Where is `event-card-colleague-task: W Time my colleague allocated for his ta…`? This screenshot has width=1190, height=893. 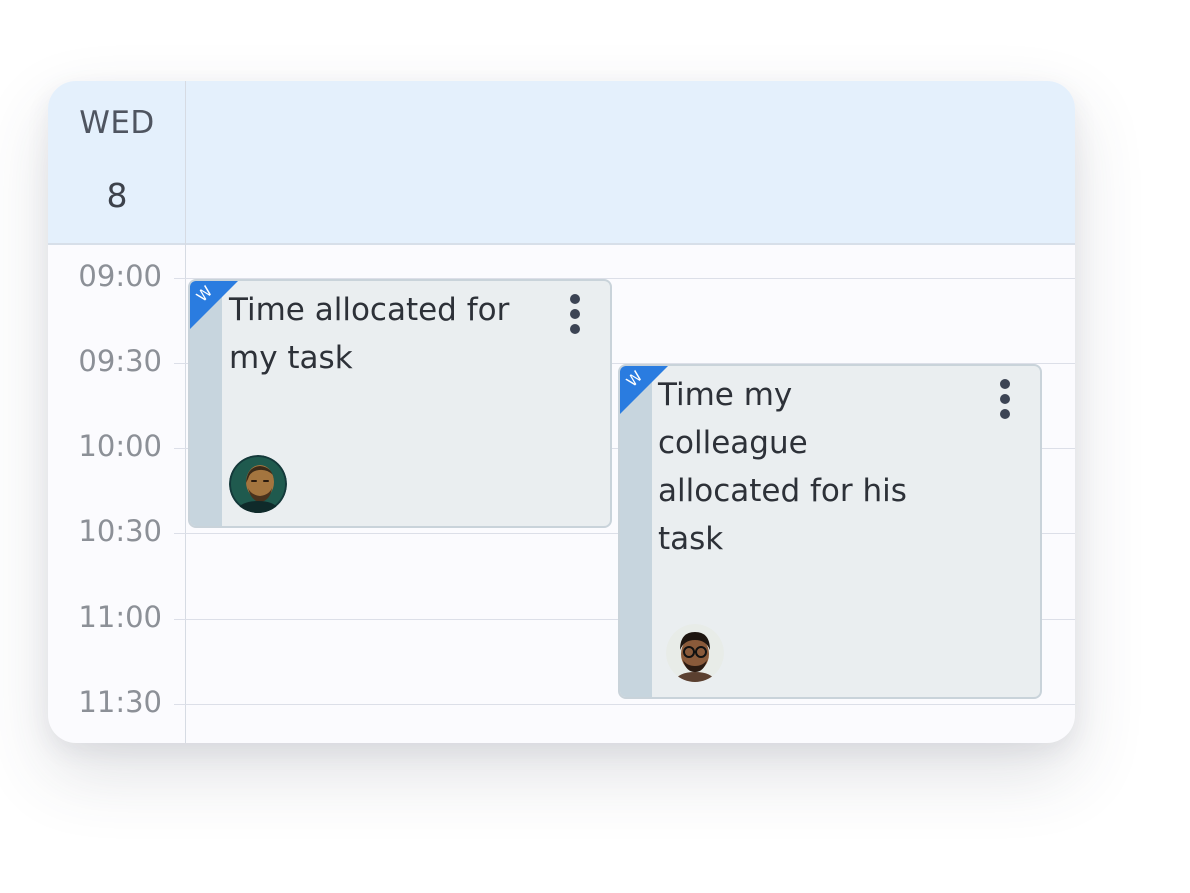 event-card-colleague-task: W Time my colleague allocated for his ta… is located at coordinates (830, 531).